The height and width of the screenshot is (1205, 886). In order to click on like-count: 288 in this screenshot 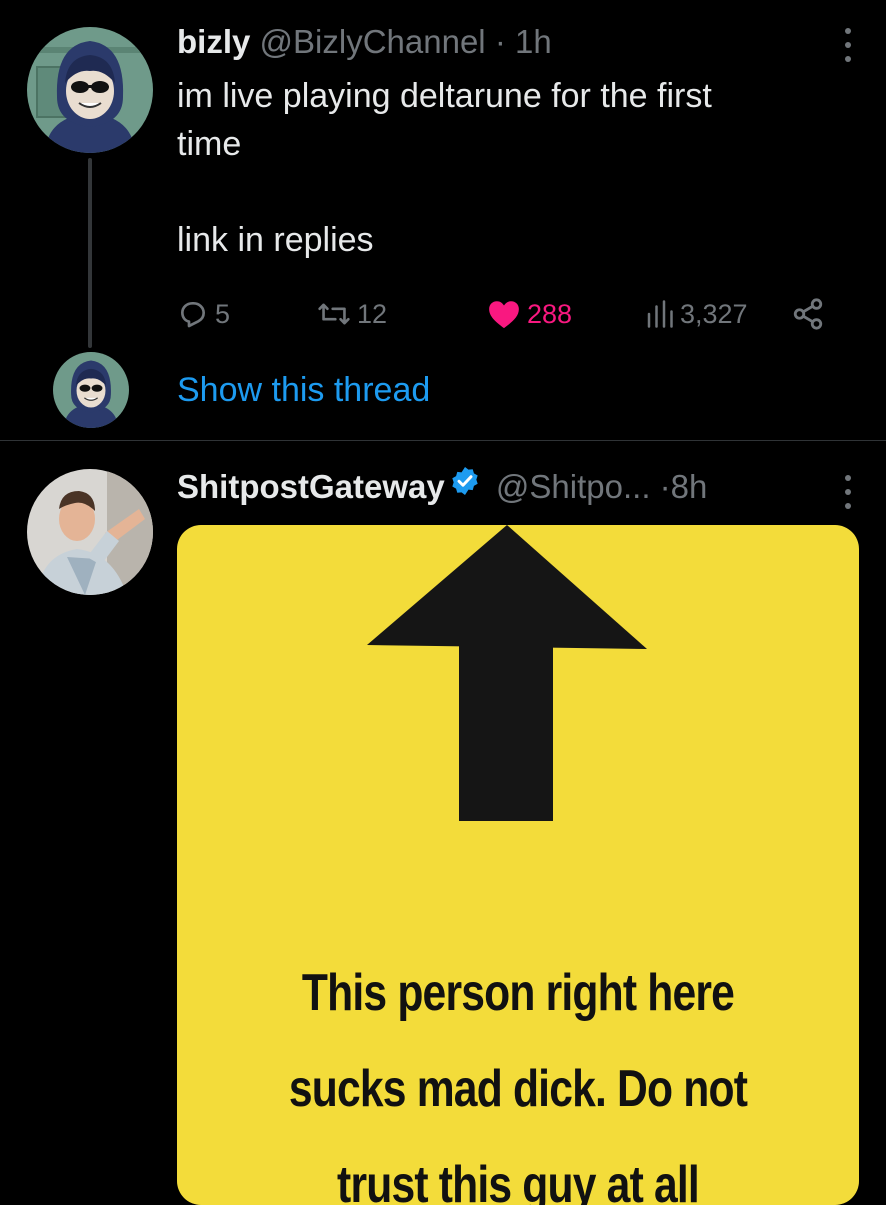, I will do `click(550, 313)`.